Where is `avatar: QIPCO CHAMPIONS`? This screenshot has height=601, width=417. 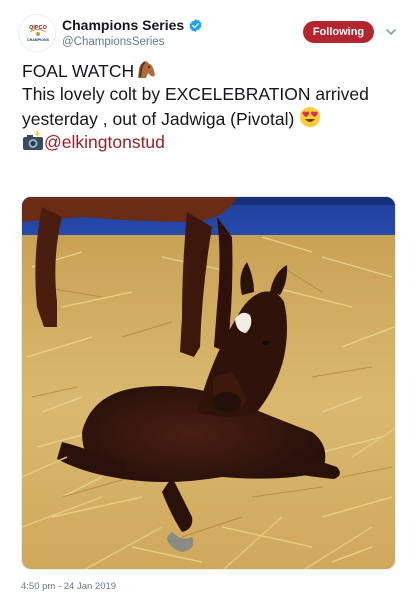 avatar: QIPCO CHAMPIONS is located at coordinates (37, 33).